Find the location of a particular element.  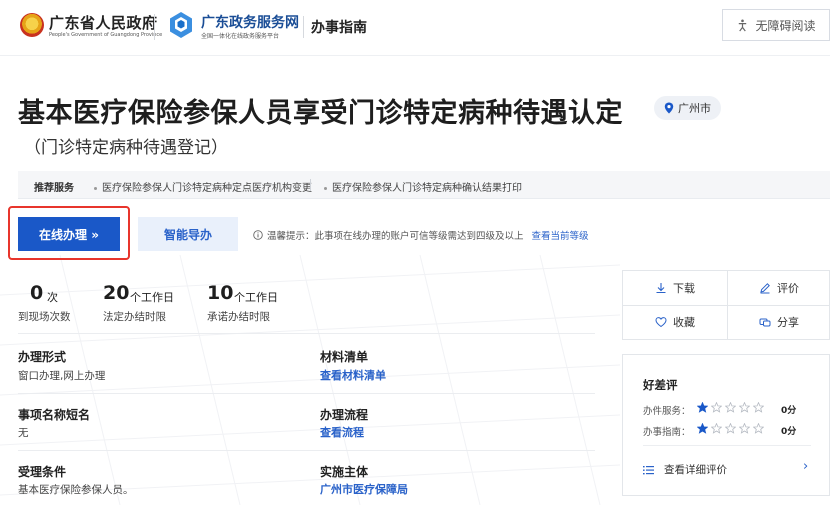

materials-heading: 材料清单 is located at coordinates (344, 357).